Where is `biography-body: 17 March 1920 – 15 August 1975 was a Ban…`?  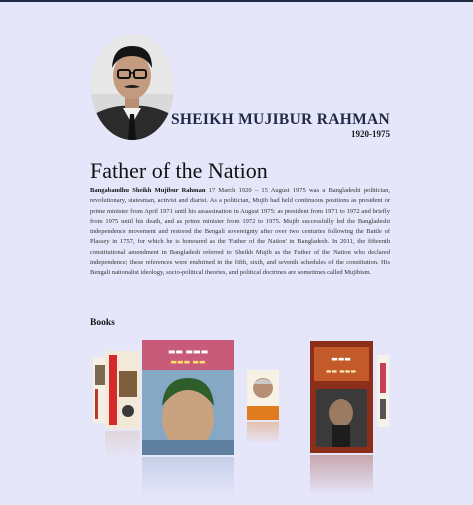
biography-body: 17 March 1920 – 15 August 1975 was a Ban… is located at coordinates (240, 232).